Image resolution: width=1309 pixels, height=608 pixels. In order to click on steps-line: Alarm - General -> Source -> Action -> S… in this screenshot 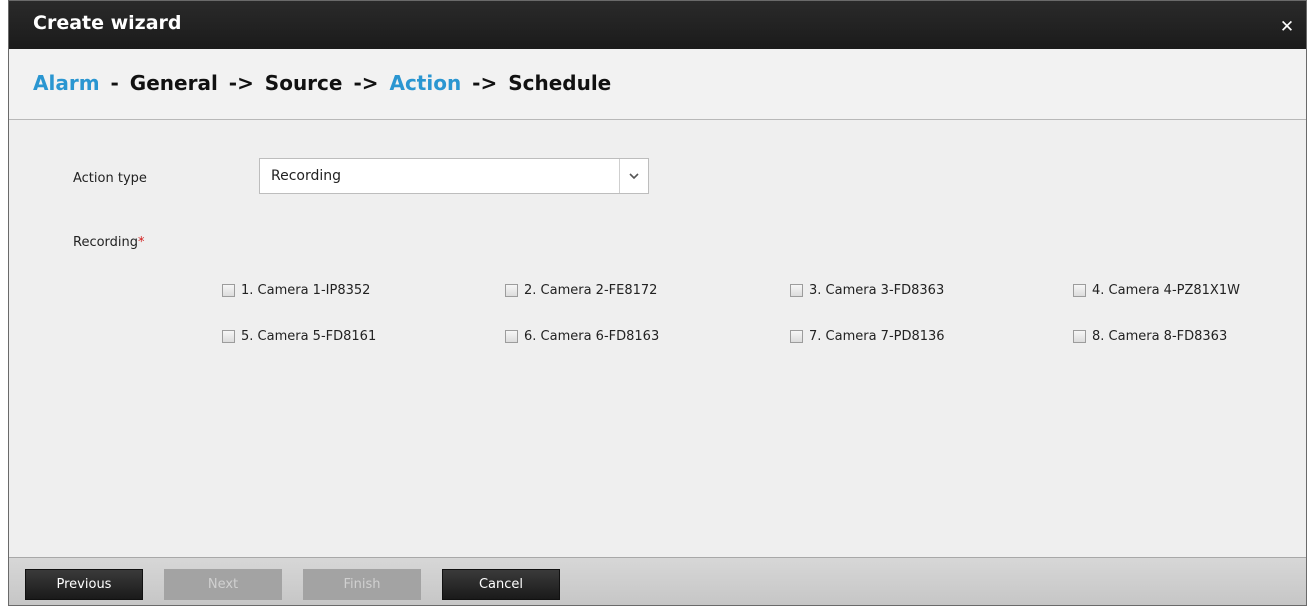, I will do `click(322, 83)`.